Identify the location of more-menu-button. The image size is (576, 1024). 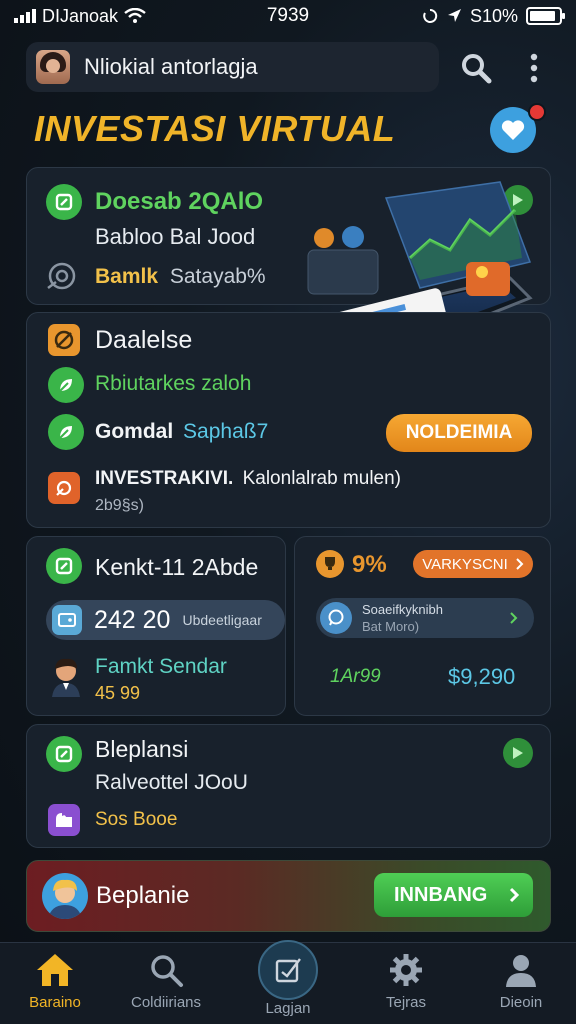
(534, 68).